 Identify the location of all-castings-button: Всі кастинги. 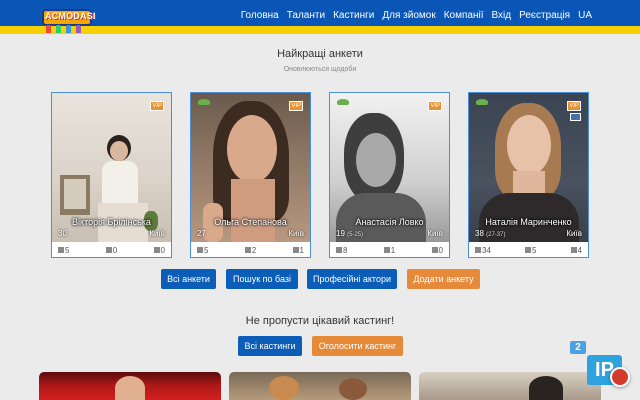
(270, 346).